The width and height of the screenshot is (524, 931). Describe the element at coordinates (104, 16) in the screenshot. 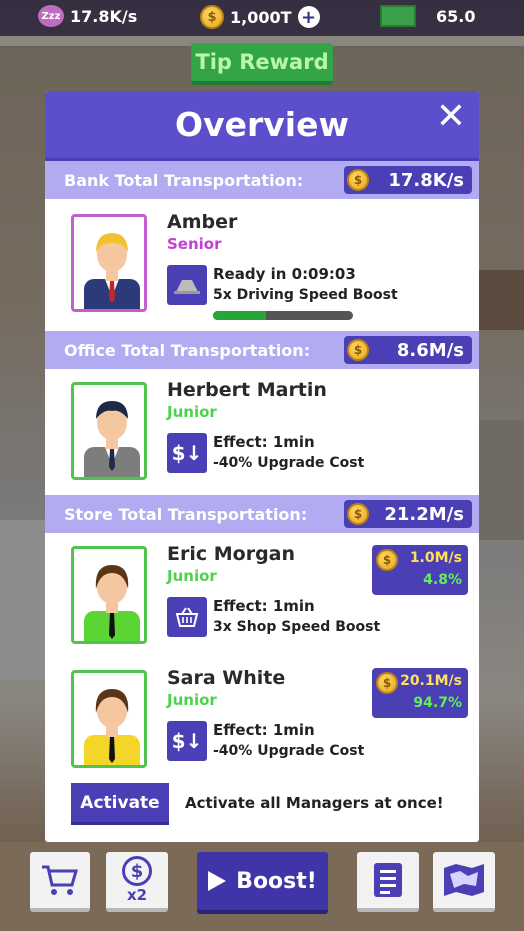

I see `gem-rate-value: 17.8K/s` at that location.